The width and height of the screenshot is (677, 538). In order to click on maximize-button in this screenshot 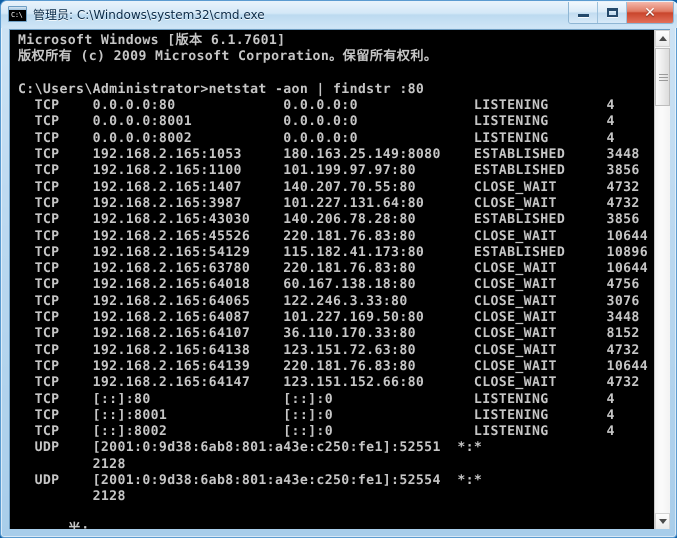, I will do `click(612, 12)`.